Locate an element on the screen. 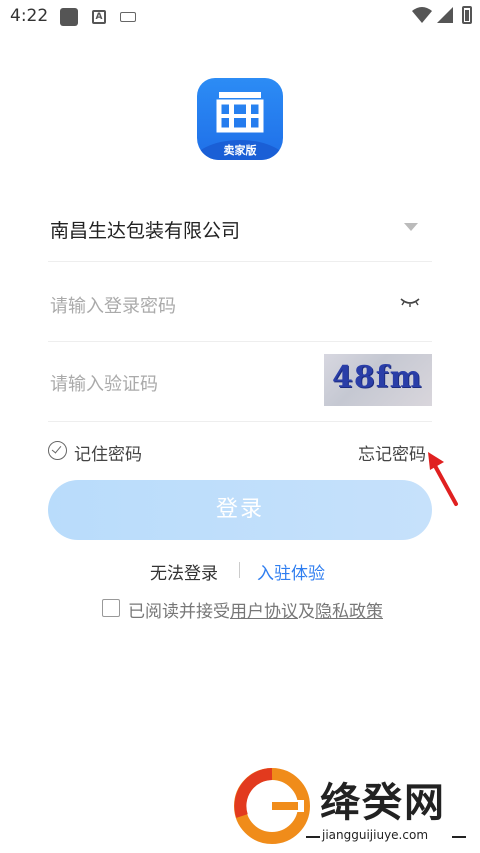 This screenshot has width=480, height=853. captcha-image: 48fm is located at coordinates (378, 380).